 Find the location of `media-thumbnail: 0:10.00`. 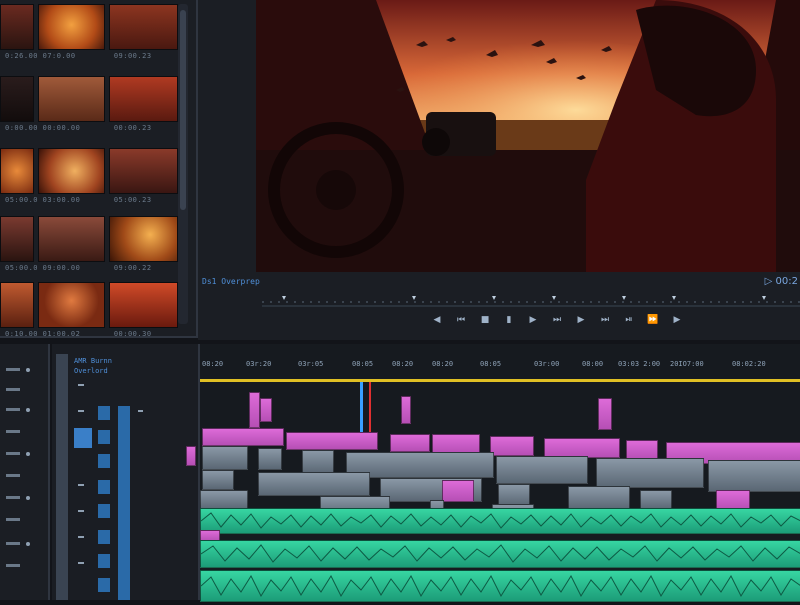

media-thumbnail: 0:10.00 is located at coordinates (19, 310).